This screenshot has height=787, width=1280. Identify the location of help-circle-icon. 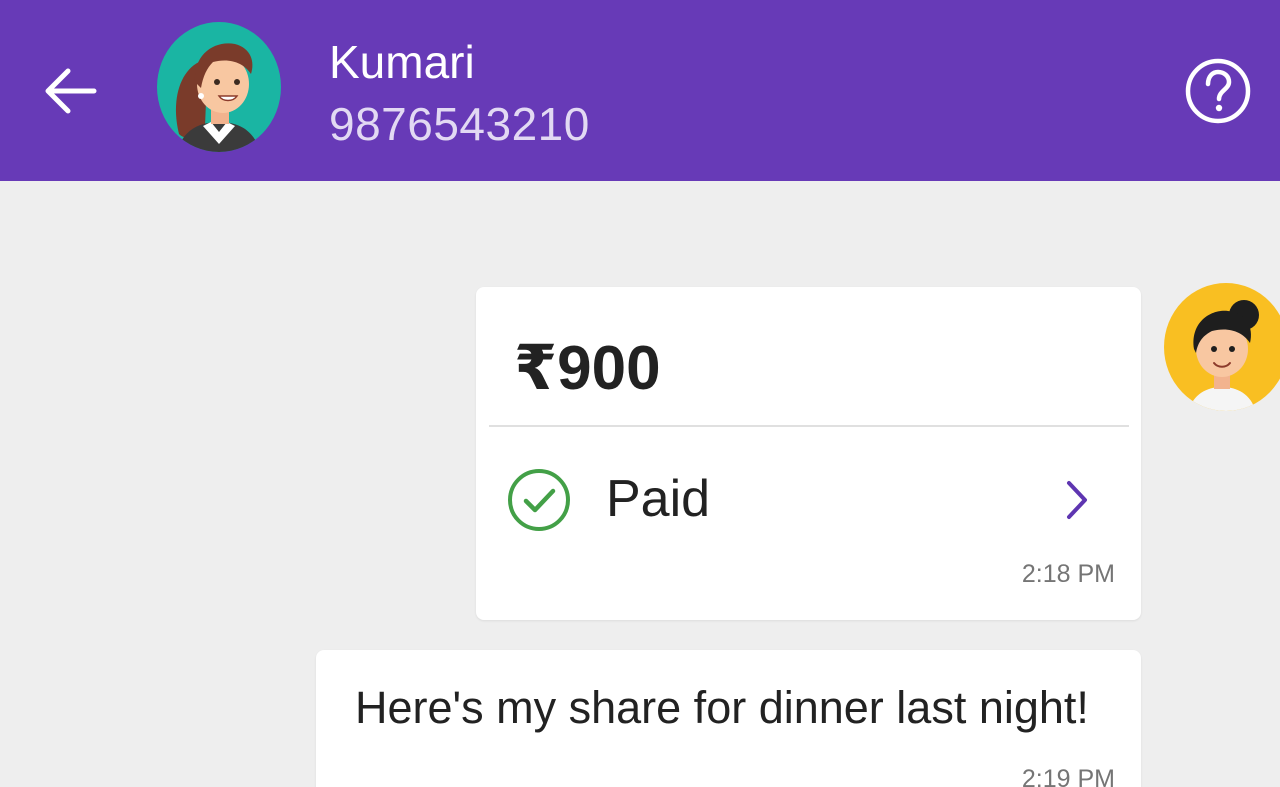
(1218, 91).